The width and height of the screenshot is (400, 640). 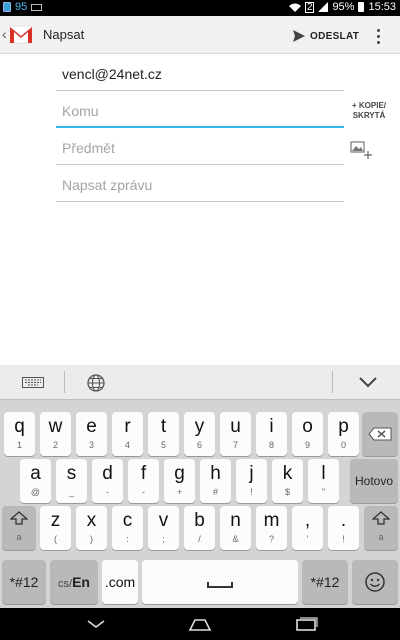 What do you see at coordinates (306, 624) in the screenshot?
I see `nav-recents-icon` at bounding box center [306, 624].